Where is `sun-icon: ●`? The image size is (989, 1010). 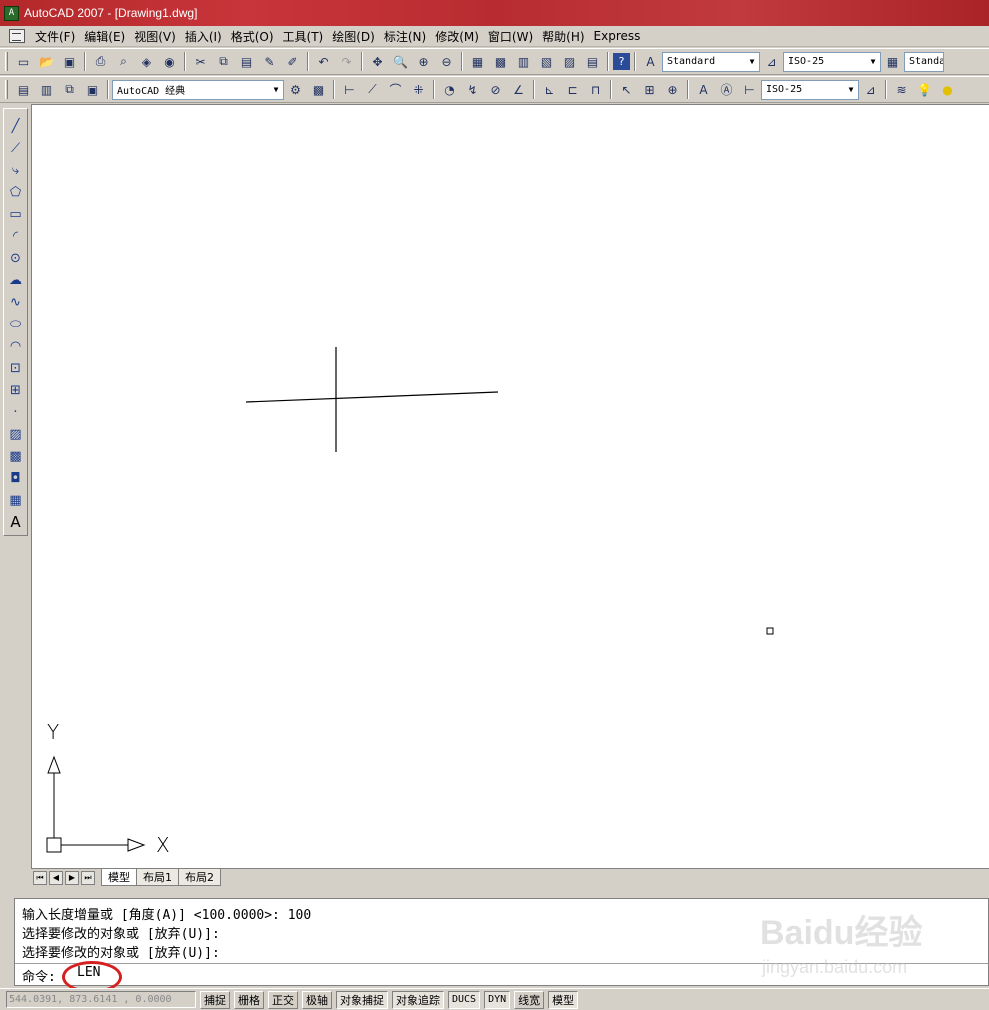
sun-icon: ● is located at coordinates (947, 89).